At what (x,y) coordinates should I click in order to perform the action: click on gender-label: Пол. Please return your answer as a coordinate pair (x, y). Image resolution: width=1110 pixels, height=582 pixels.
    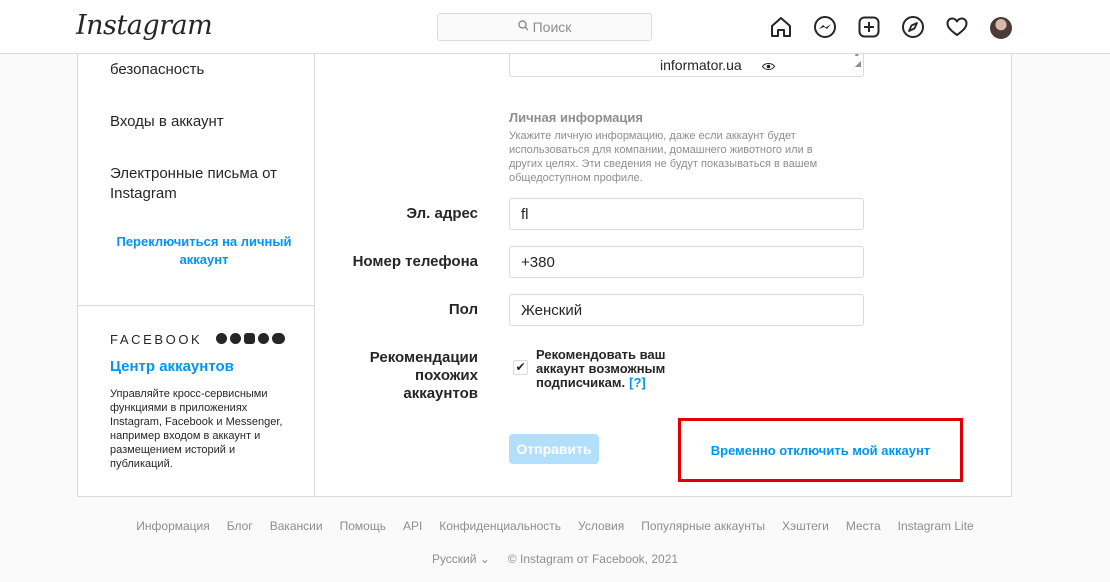
    Looking at the image, I should click on (463, 309).